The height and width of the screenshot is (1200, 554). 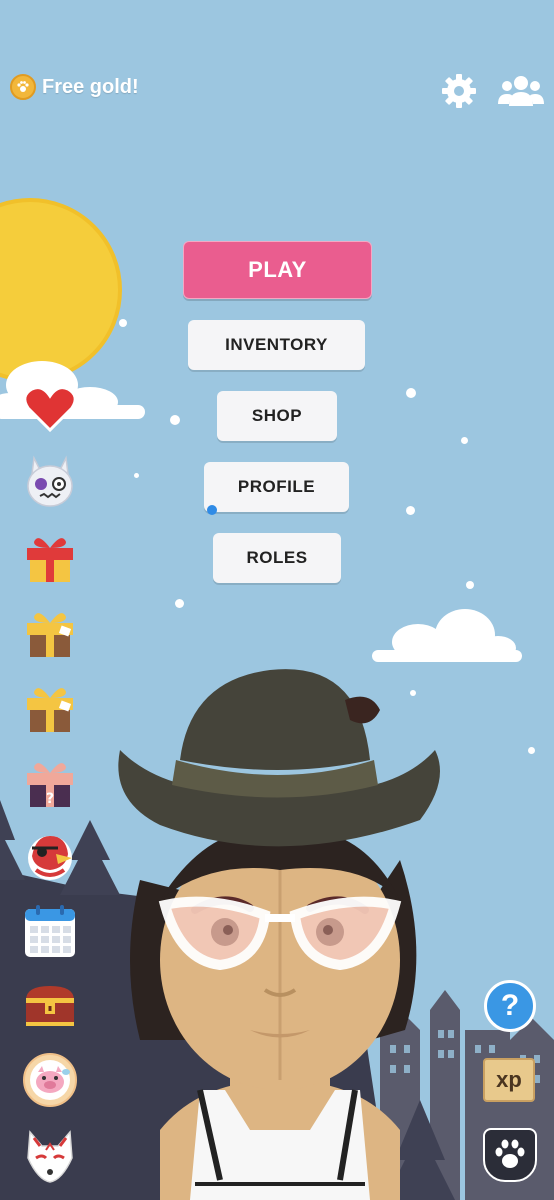 I want to click on cloud-right, so click(x=447, y=635).